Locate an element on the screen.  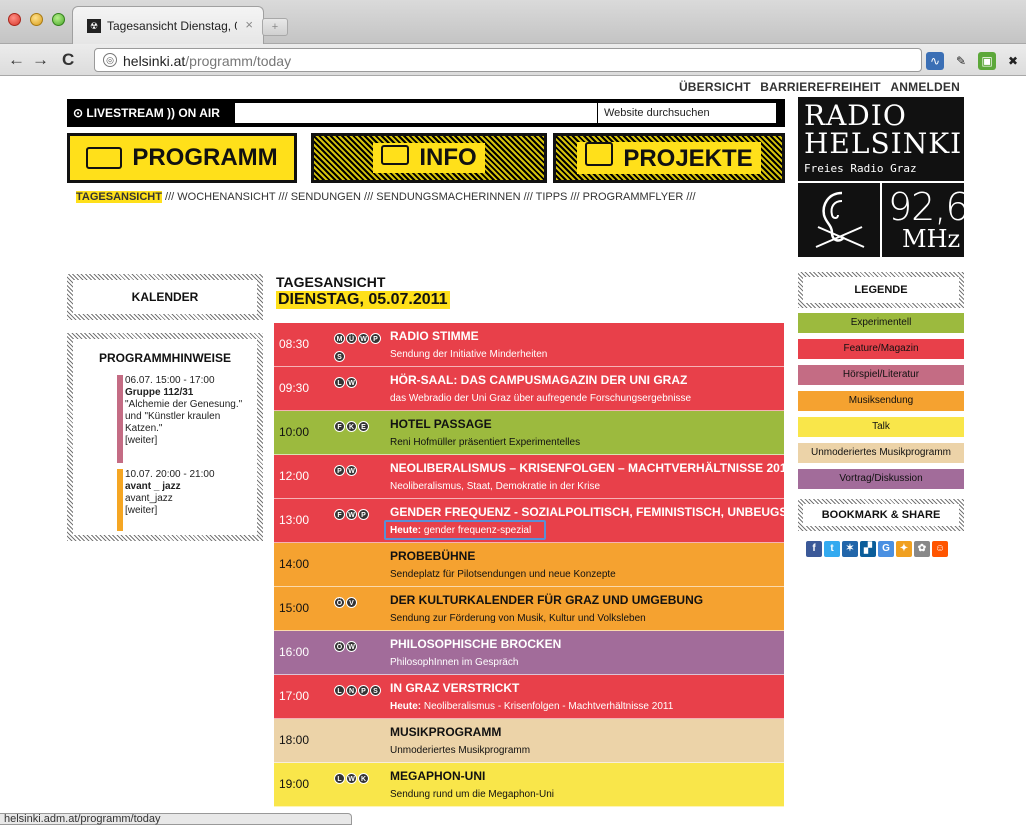
hint2-more-link: [weiter] is located at coordinates (187, 511).